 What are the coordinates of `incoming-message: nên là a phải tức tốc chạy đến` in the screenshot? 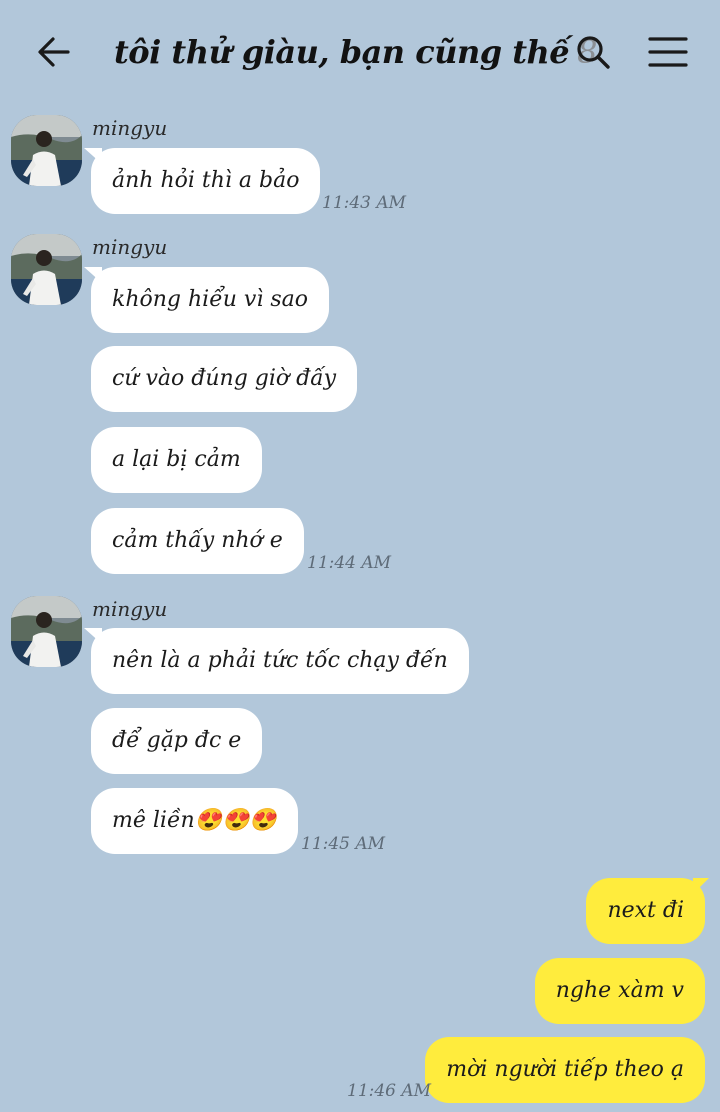 It's located at (280, 661).